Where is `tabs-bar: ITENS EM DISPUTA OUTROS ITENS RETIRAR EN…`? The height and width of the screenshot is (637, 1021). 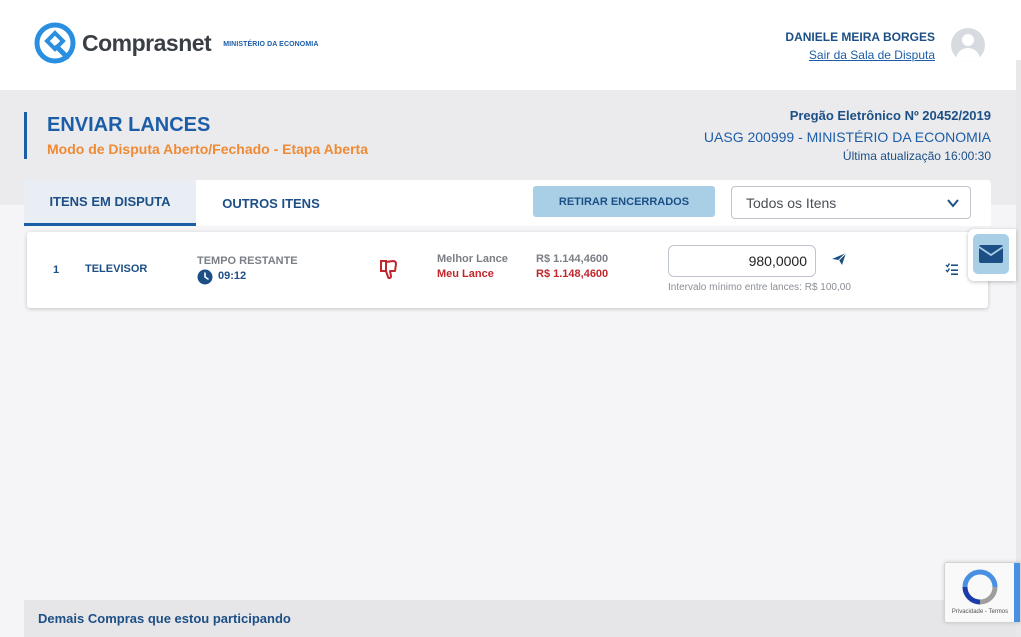
tabs-bar: ITENS EM DISPUTA OUTROS ITENS RETIRAR EN… is located at coordinates (507, 203).